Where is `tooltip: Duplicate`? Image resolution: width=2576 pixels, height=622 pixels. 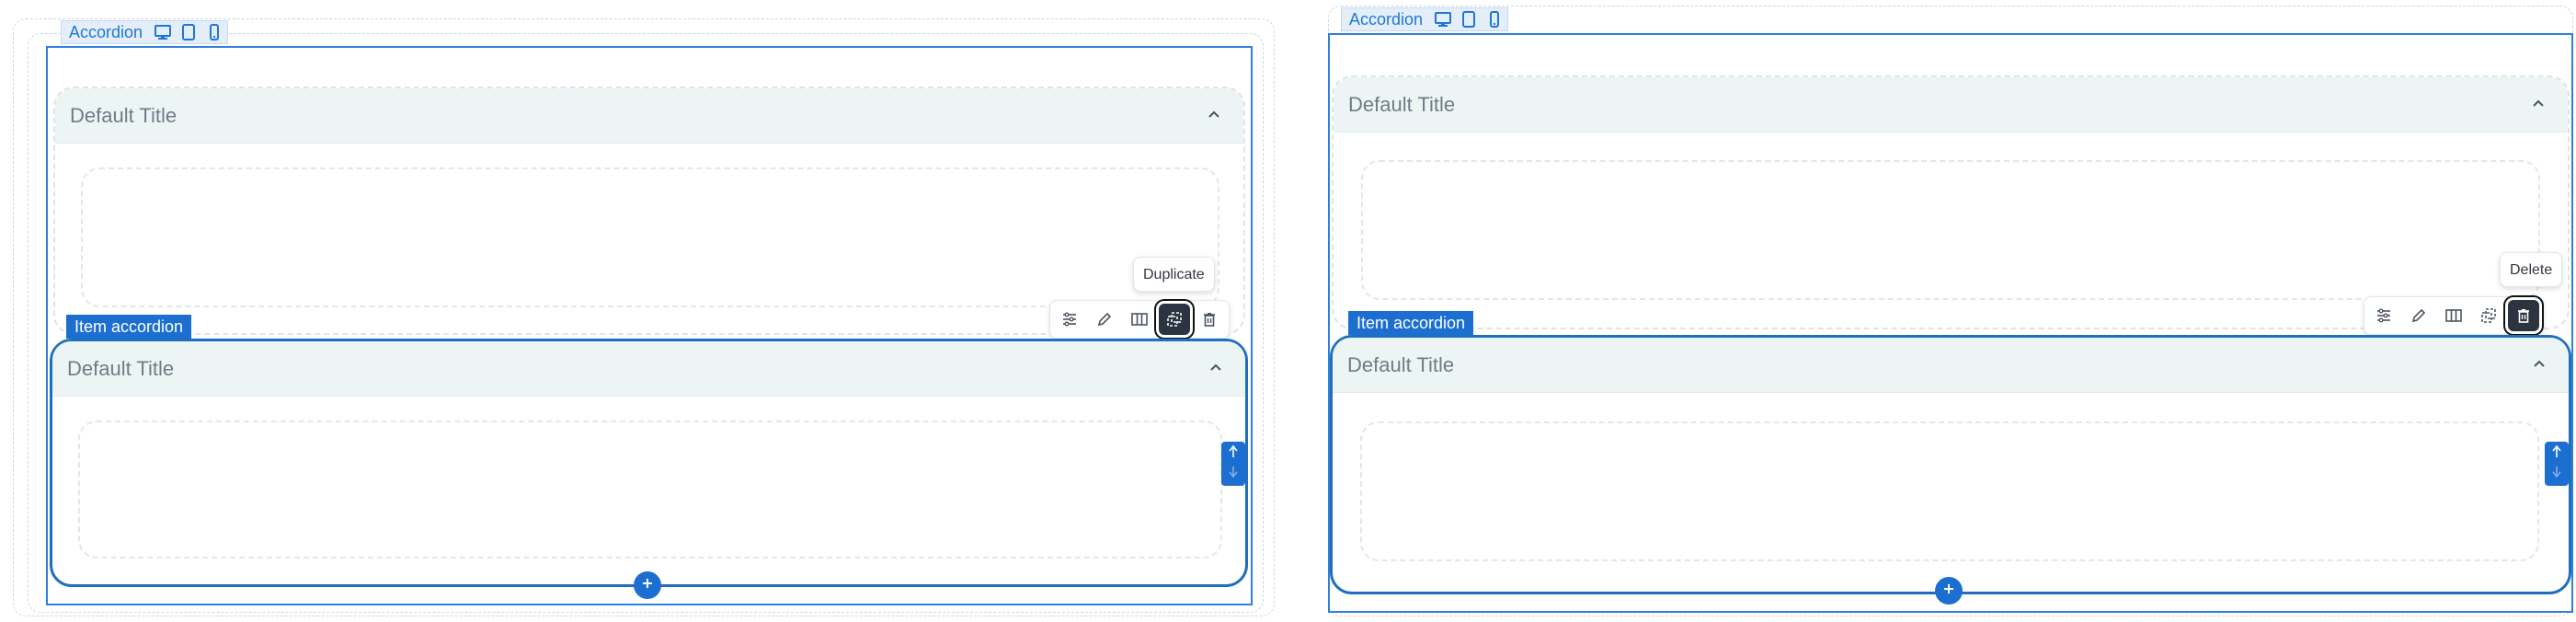 tooltip: Duplicate is located at coordinates (1174, 274).